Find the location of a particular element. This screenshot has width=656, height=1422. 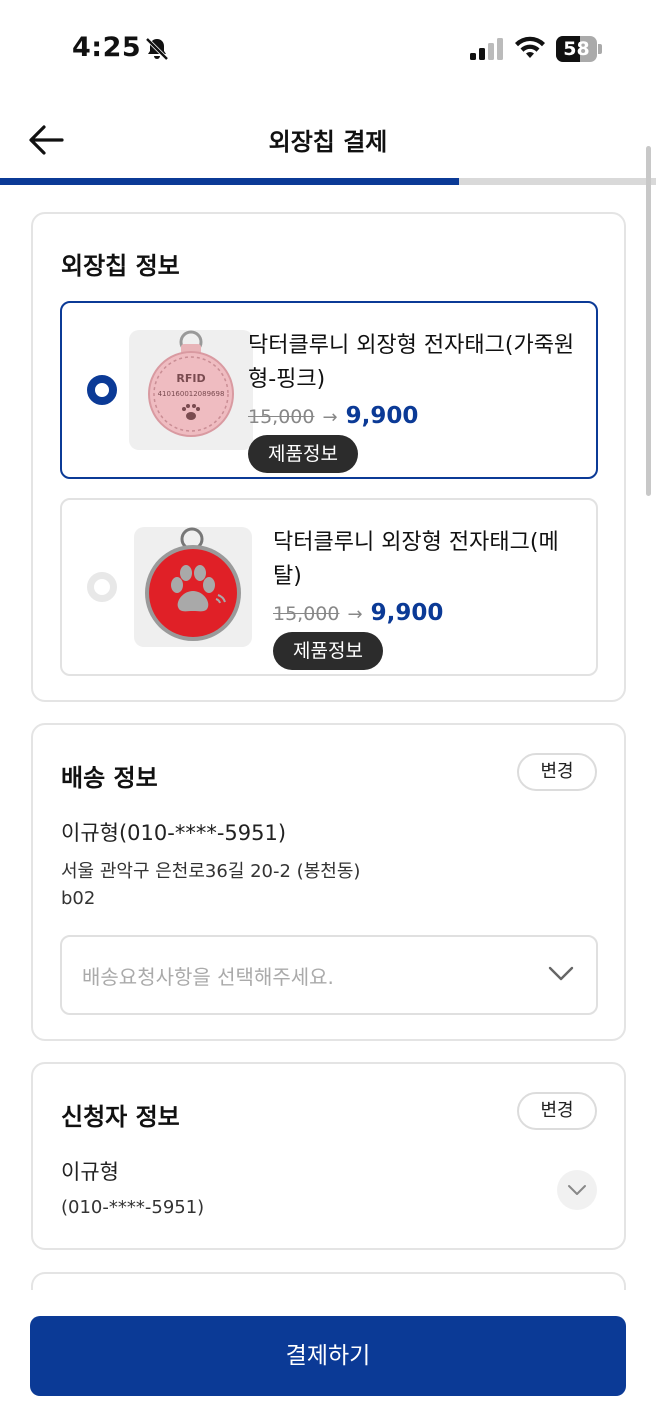

applicant-phone: (010-****-5951) is located at coordinates (133, 1207).